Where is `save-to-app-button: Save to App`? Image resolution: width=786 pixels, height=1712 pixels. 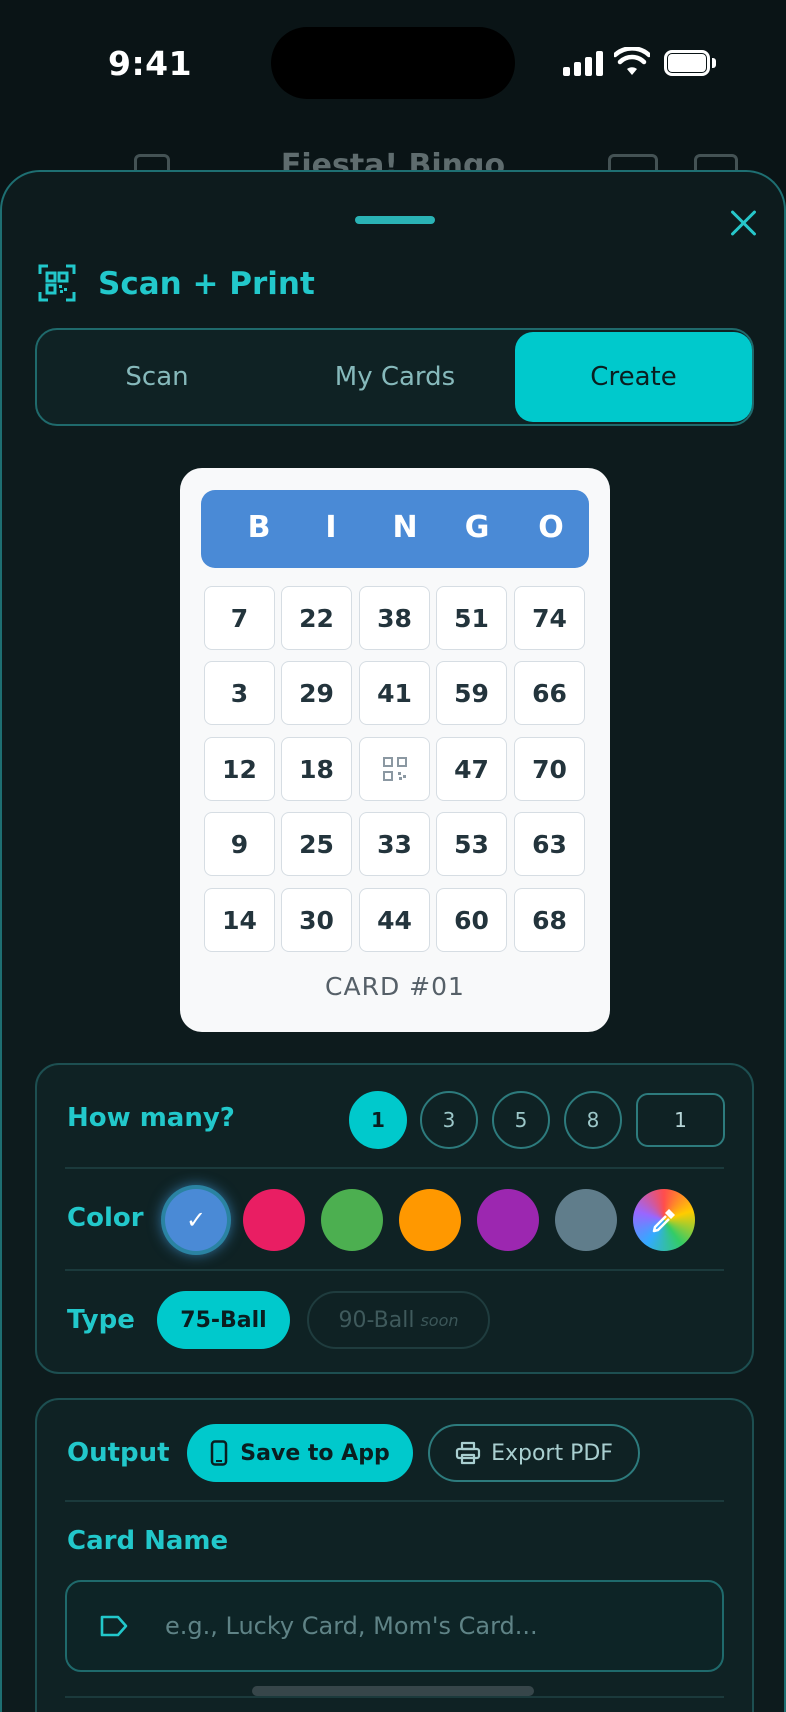 save-to-app-button: Save to App is located at coordinates (300, 1453).